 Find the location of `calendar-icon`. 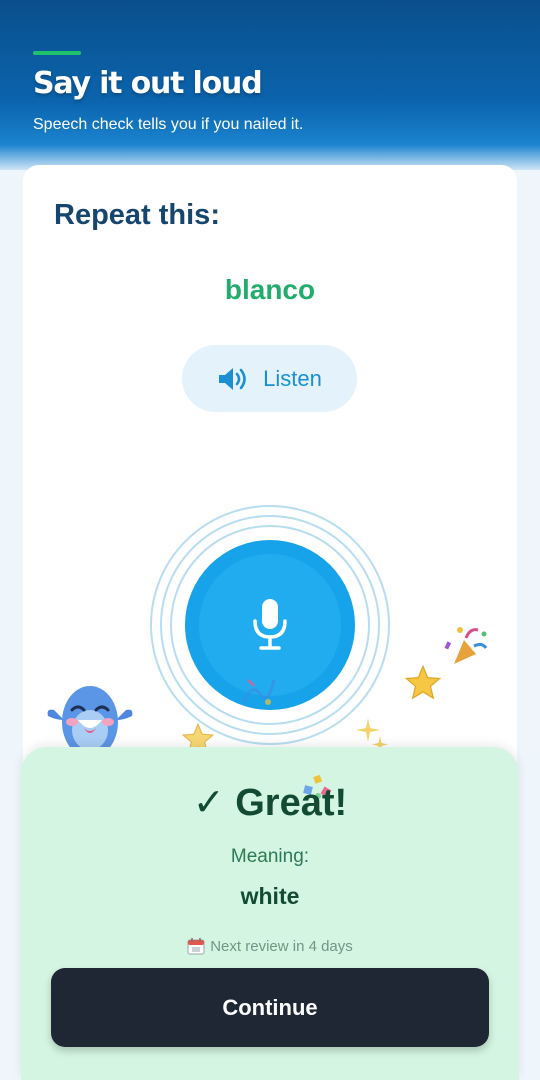

calendar-icon is located at coordinates (196, 946).